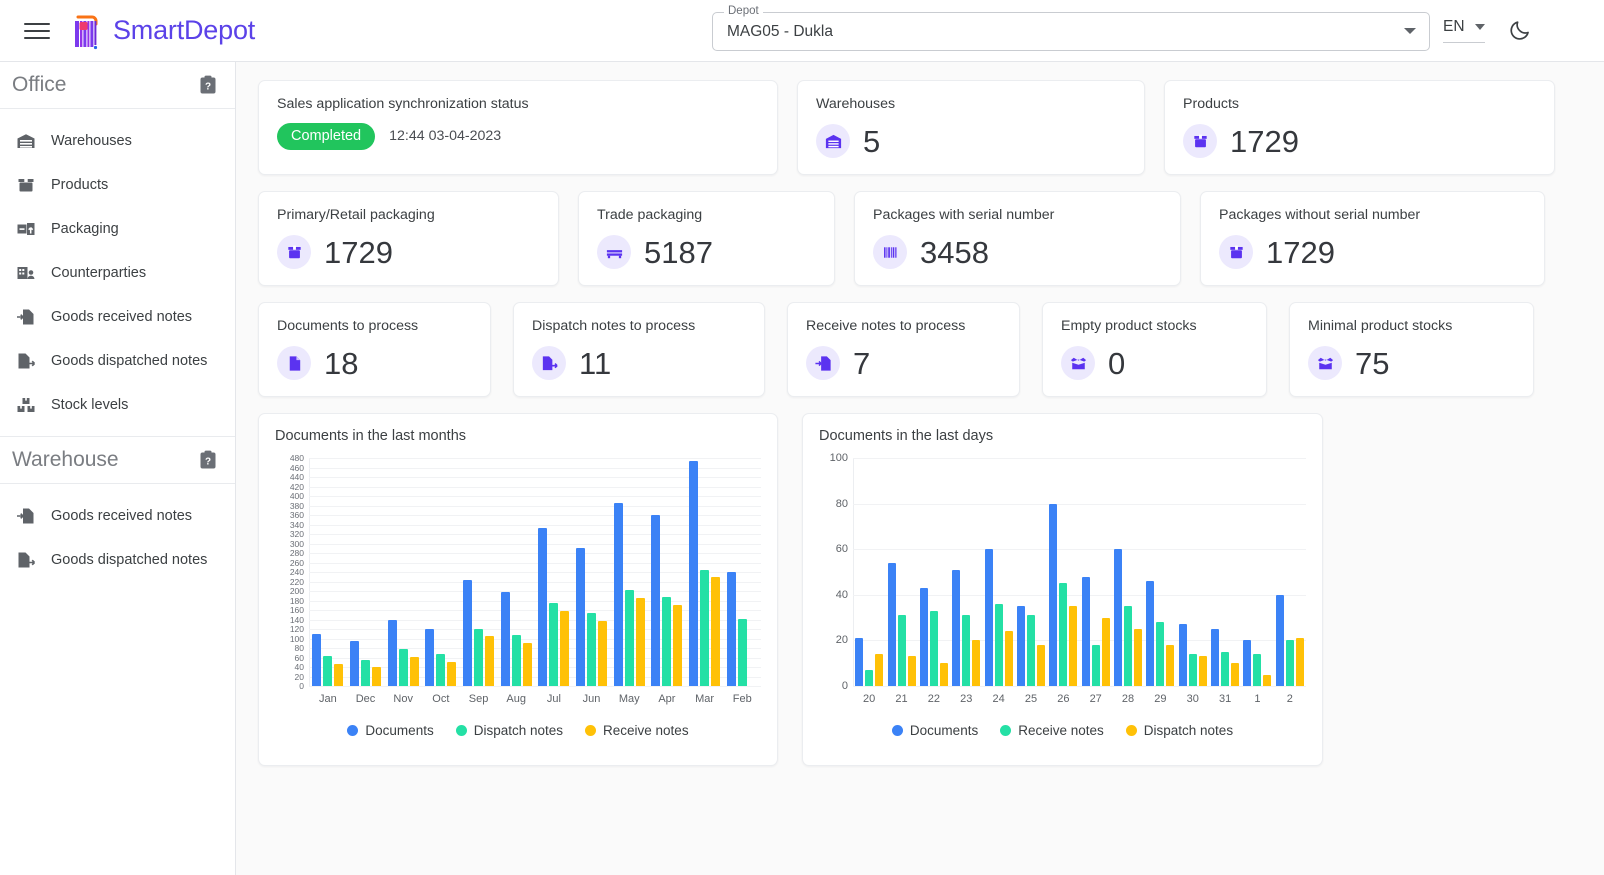 The image size is (1604, 875). I want to click on depot-selector: MAG05 - Dukla Depot, so click(1071, 27).